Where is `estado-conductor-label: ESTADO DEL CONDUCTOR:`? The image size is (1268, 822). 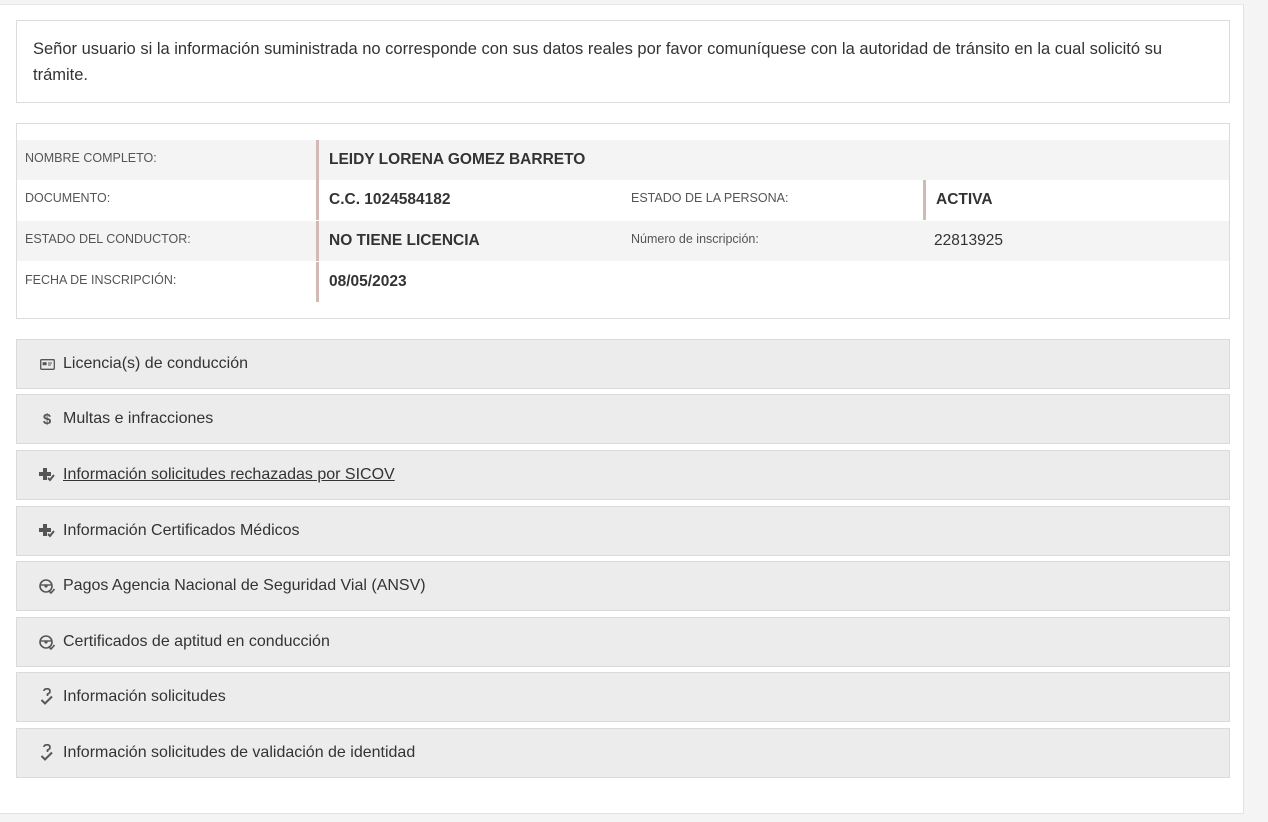
estado-conductor-label: ESTADO DEL CONDUCTOR: is located at coordinates (108, 239).